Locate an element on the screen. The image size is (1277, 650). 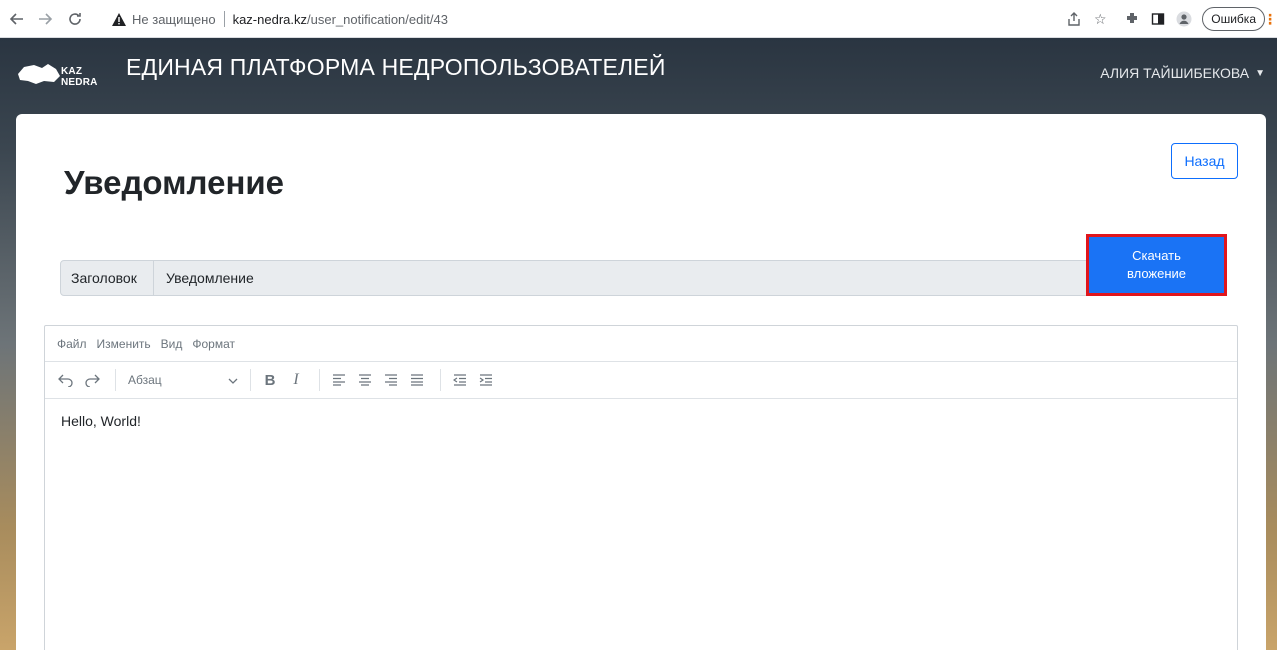
user-name: АЛИЯ ТАЙШИБЕКОВА is located at coordinates (1175, 73).